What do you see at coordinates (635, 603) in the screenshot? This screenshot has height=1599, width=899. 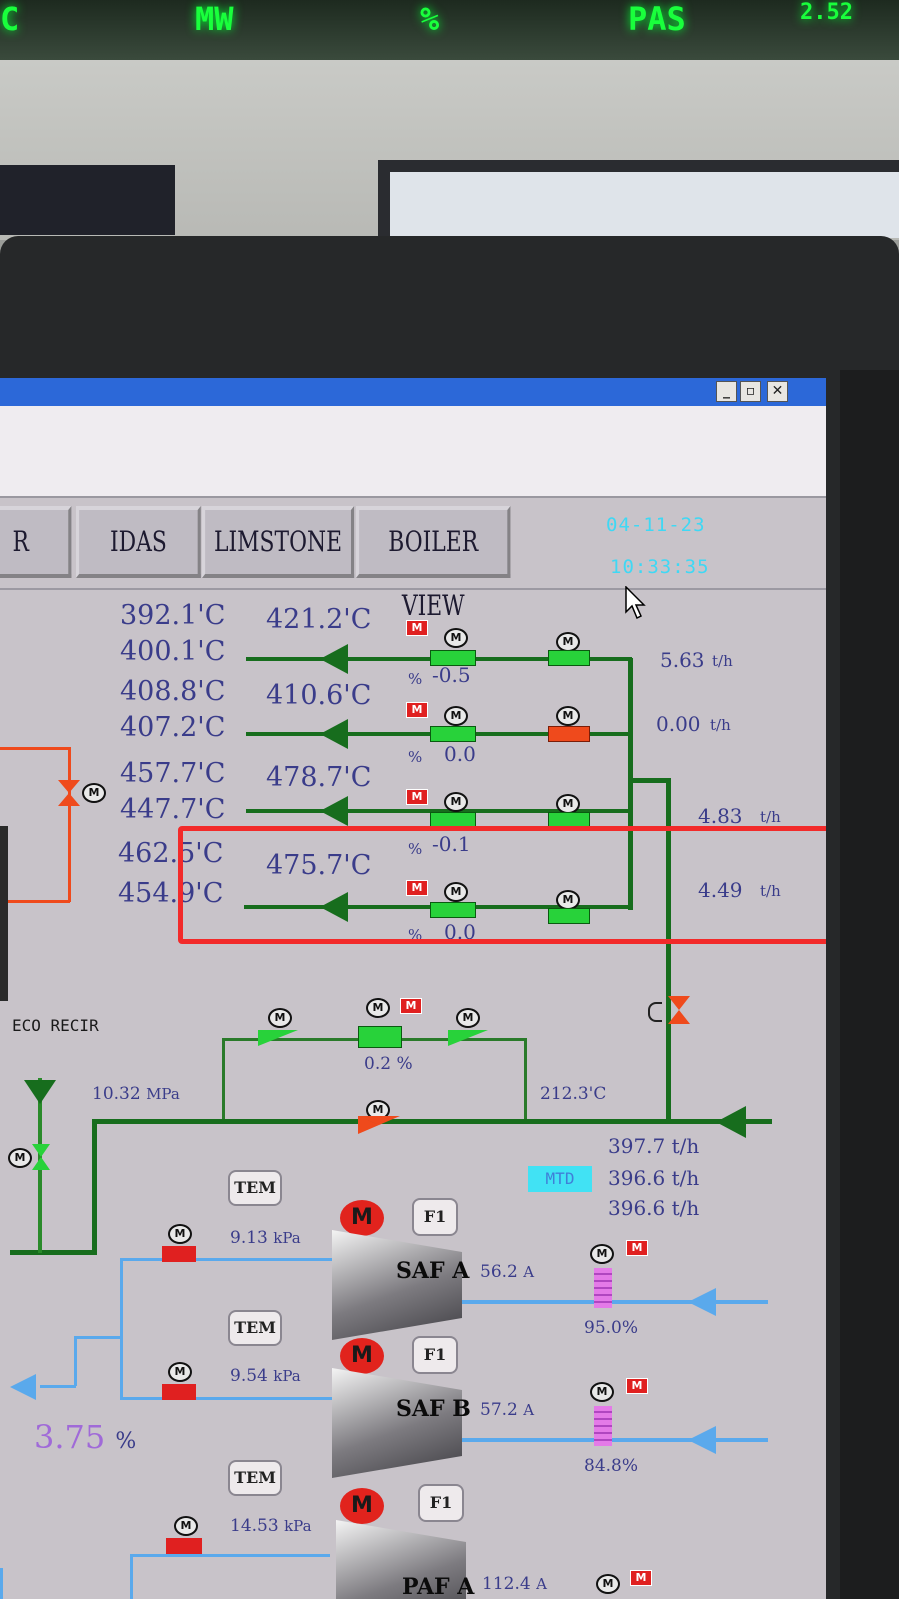 I see `mouse-cursor-icon` at bounding box center [635, 603].